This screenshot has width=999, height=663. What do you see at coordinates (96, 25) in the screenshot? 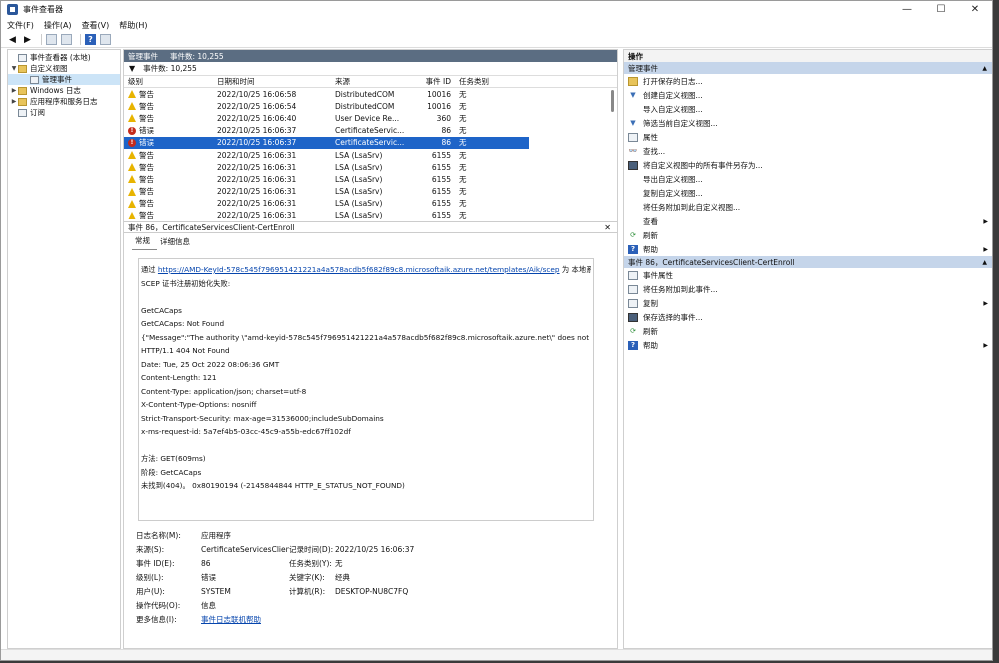
I see `menu-view: 查看(V)` at bounding box center [96, 25].